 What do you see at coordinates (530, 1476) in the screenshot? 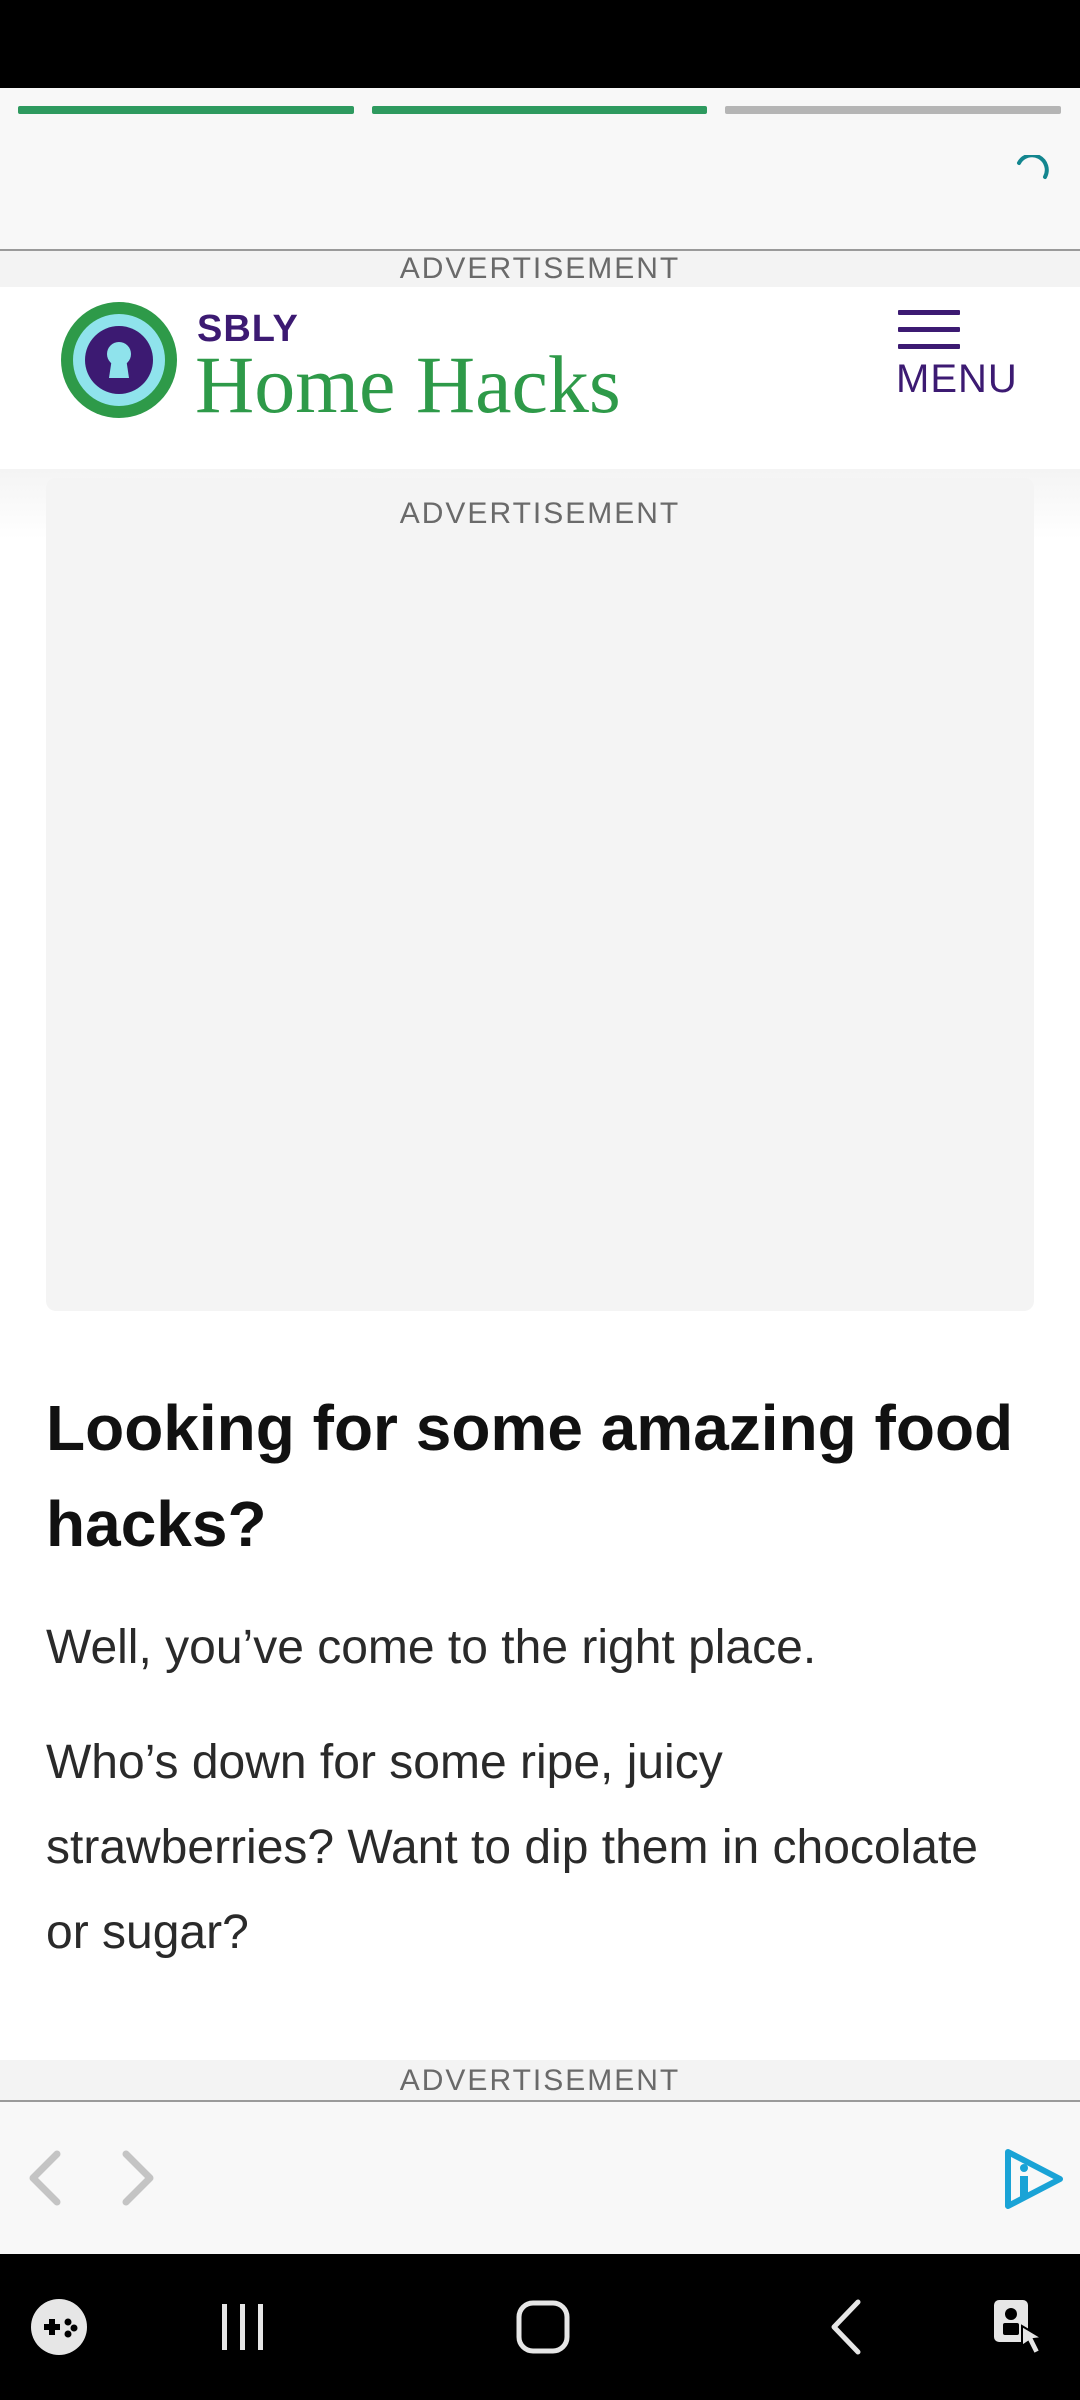
I see `article-headline: Looking for some amazing food hacks?` at bounding box center [530, 1476].